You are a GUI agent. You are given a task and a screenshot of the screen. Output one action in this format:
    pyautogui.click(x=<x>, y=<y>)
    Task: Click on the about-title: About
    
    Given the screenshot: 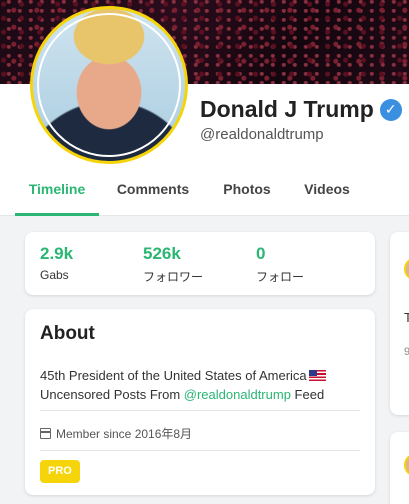 What is the action you would take?
    pyautogui.click(x=67, y=333)
    